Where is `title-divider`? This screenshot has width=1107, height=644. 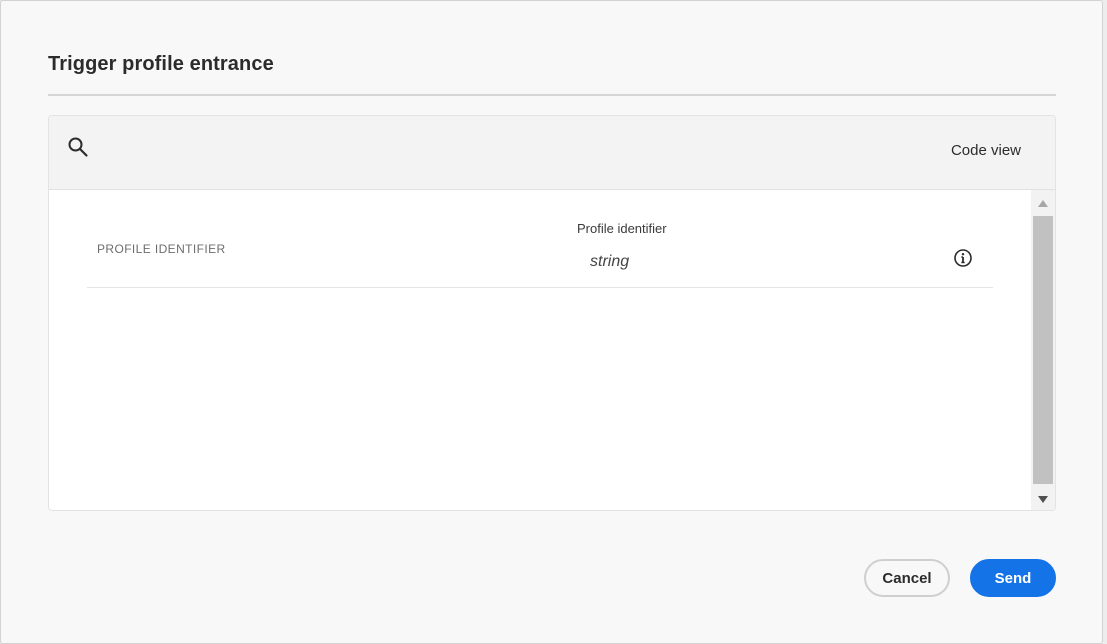 title-divider is located at coordinates (552, 95).